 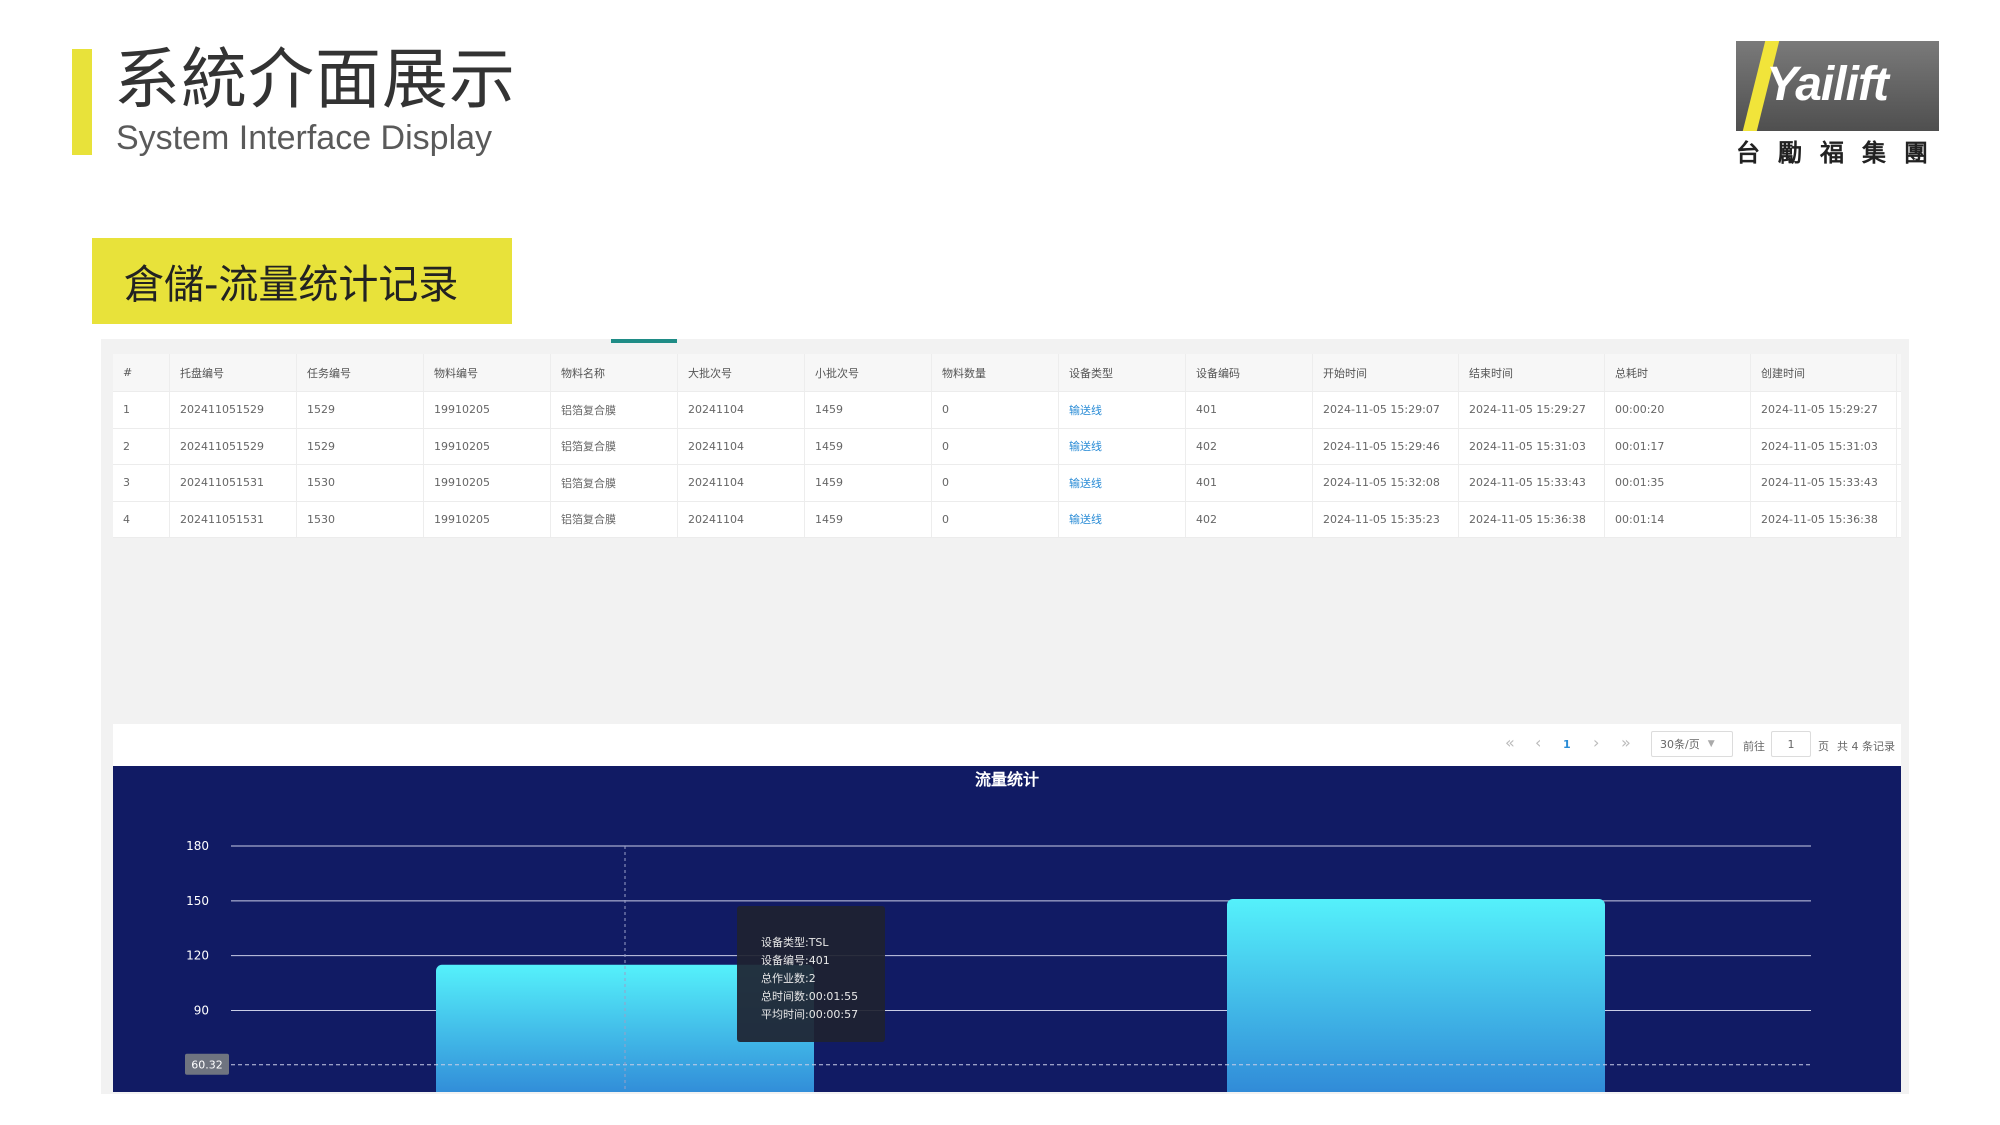 What do you see at coordinates (1386, 410) in the screenshot?
I see `table-cell: 2024-11-05 15:29:07` at bounding box center [1386, 410].